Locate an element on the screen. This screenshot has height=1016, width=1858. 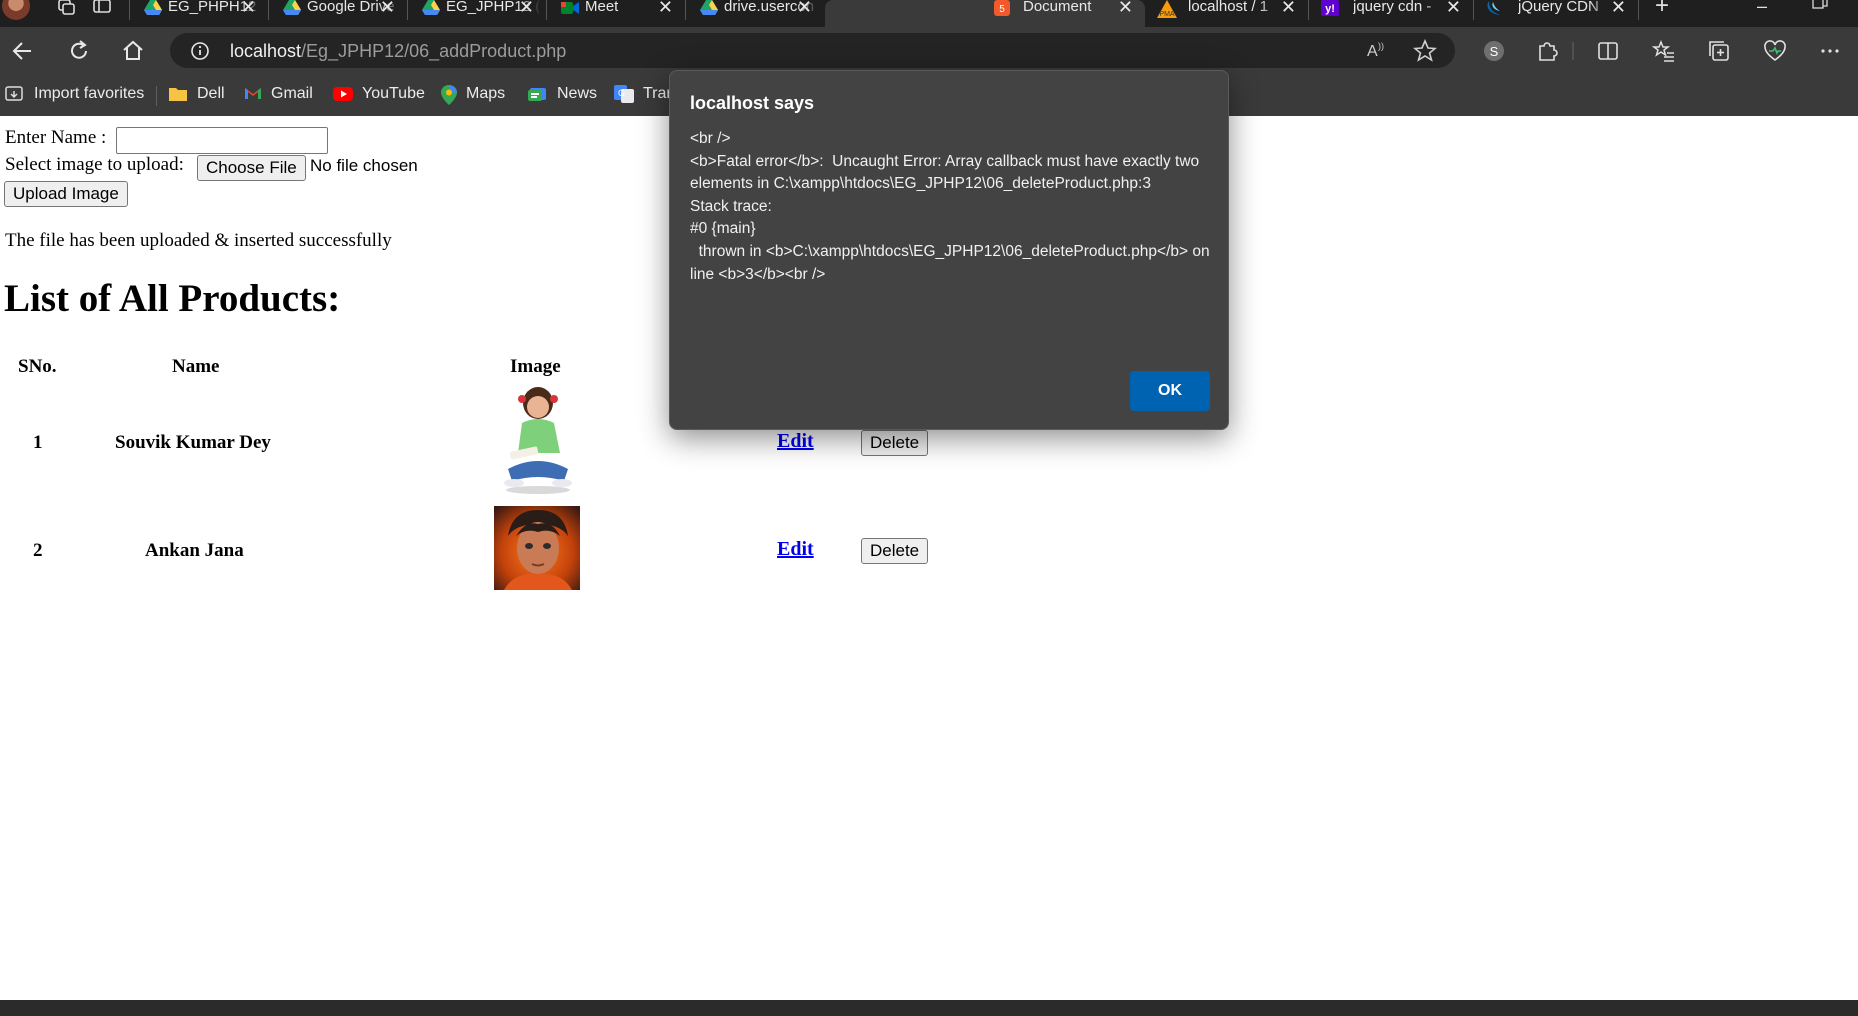
column-header-name: Name is located at coordinates (196, 366).